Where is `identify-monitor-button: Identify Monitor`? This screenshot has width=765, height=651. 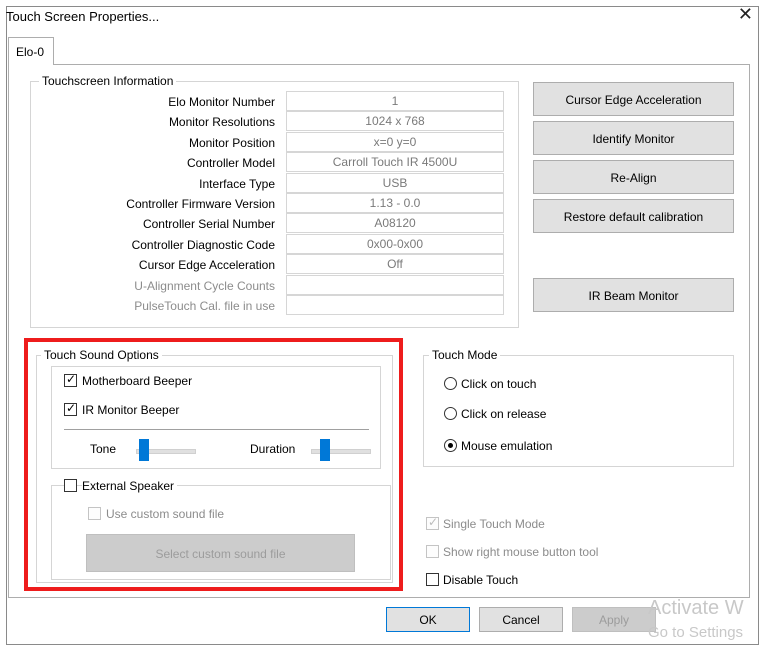
identify-monitor-button: Identify Monitor is located at coordinates (633, 138).